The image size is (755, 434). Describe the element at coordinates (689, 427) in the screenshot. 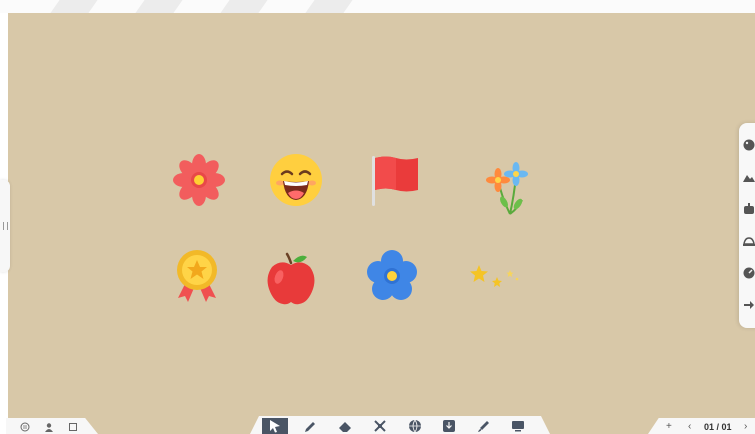

I see `prev-page-button: ‹` at that location.